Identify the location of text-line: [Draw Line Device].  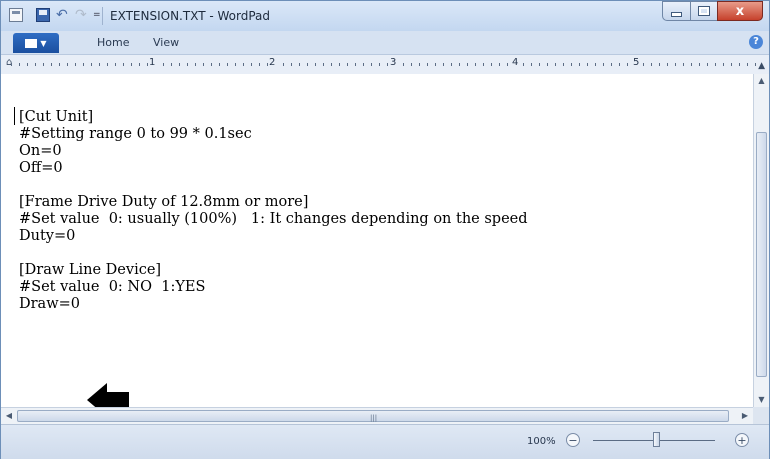
(90, 270).